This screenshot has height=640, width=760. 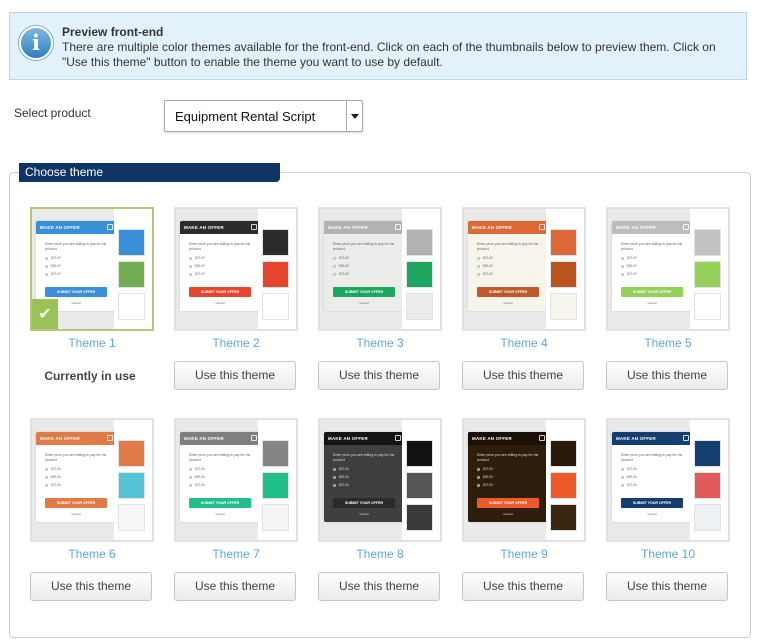 I want to click on theme-name-link: Theme 9, so click(x=524, y=554).